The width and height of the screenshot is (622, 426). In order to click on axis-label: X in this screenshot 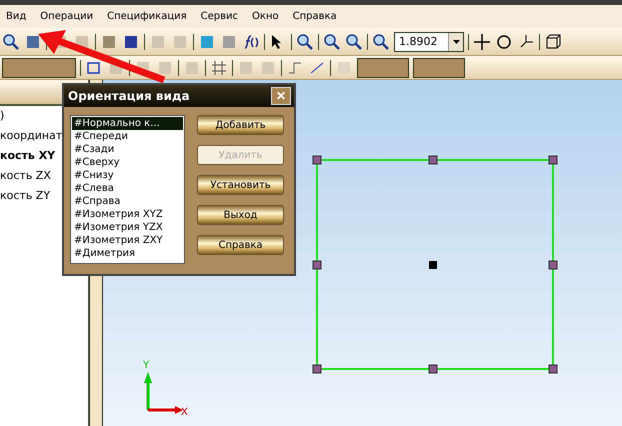, I will do `click(184, 412)`.